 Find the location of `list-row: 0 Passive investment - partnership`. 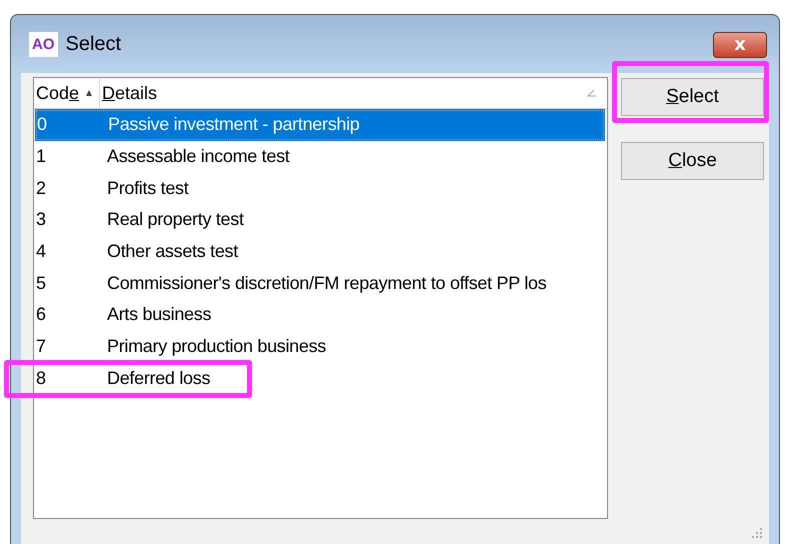

list-row: 0 Passive investment - partnership is located at coordinates (320, 125).